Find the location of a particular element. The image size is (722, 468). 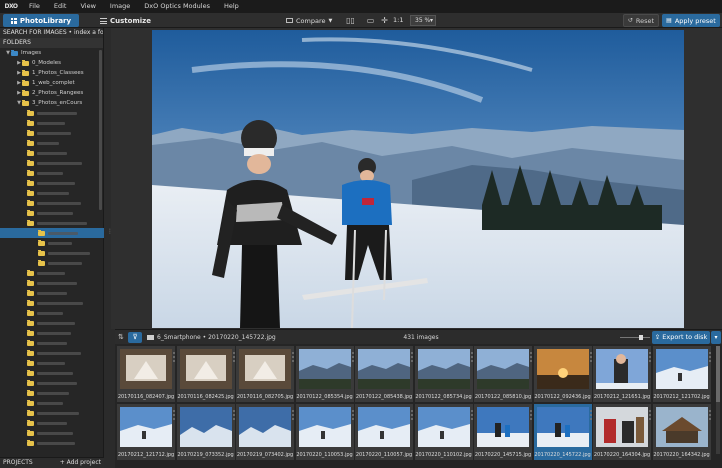

menu-view: View is located at coordinates (87, 6).